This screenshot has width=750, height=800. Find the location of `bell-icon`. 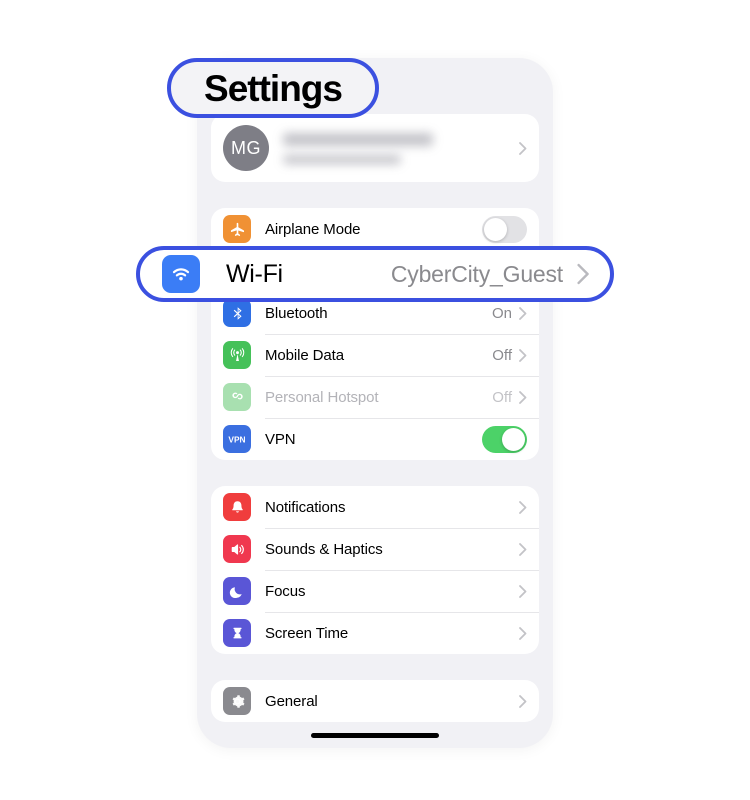

bell-icon is located at coordinates (237, 507).